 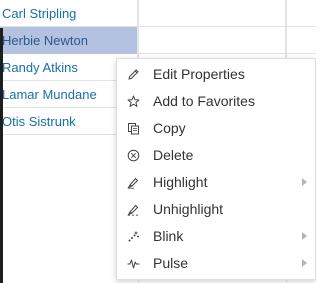 What do you see at coordinates (216, 263) in the screenshot?
I see `menu-item-pulse: Pulse` at bounding box center [216, 263].